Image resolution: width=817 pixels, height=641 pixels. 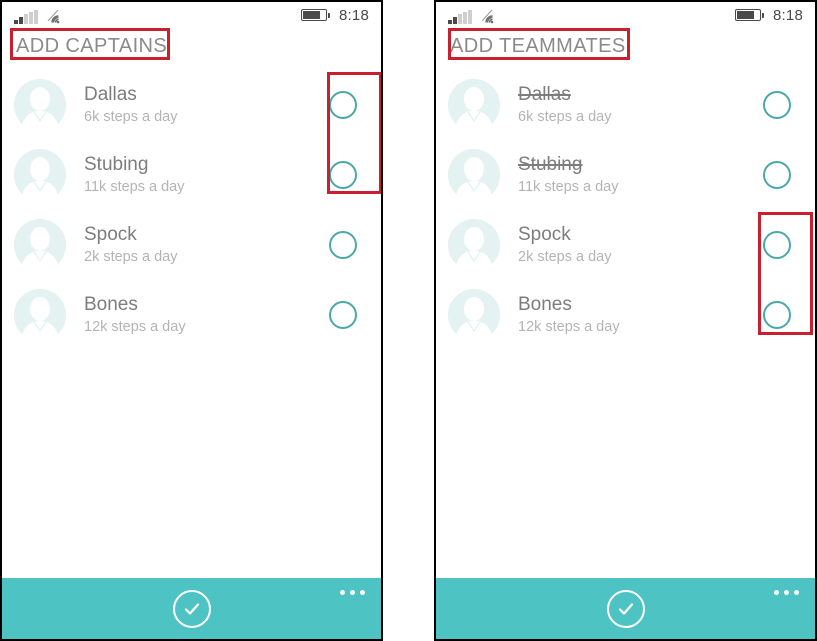 I want to click on title-area: ADD CAPTAINS, so click(x=191, y=44).